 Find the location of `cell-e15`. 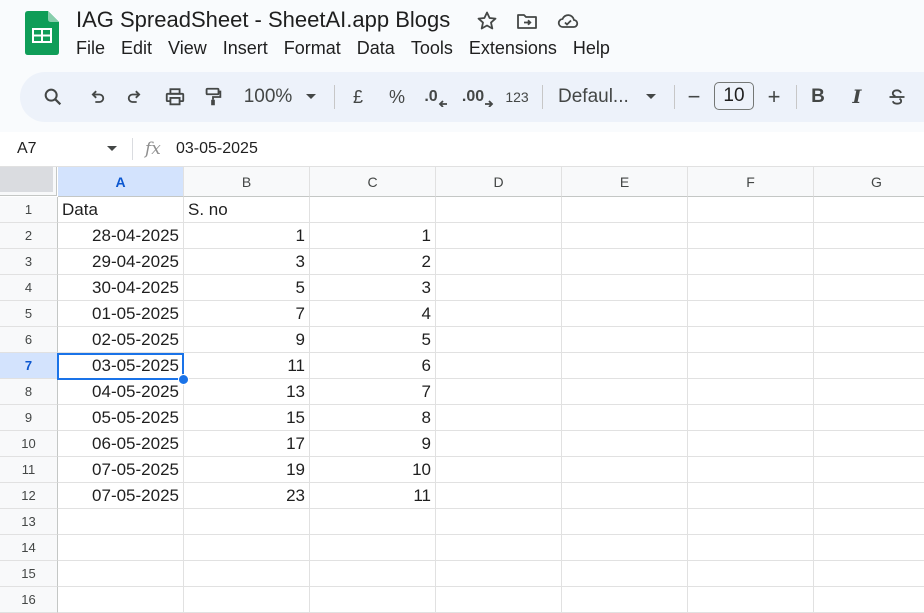

cell-e15 is located at coordinates (625, 574).